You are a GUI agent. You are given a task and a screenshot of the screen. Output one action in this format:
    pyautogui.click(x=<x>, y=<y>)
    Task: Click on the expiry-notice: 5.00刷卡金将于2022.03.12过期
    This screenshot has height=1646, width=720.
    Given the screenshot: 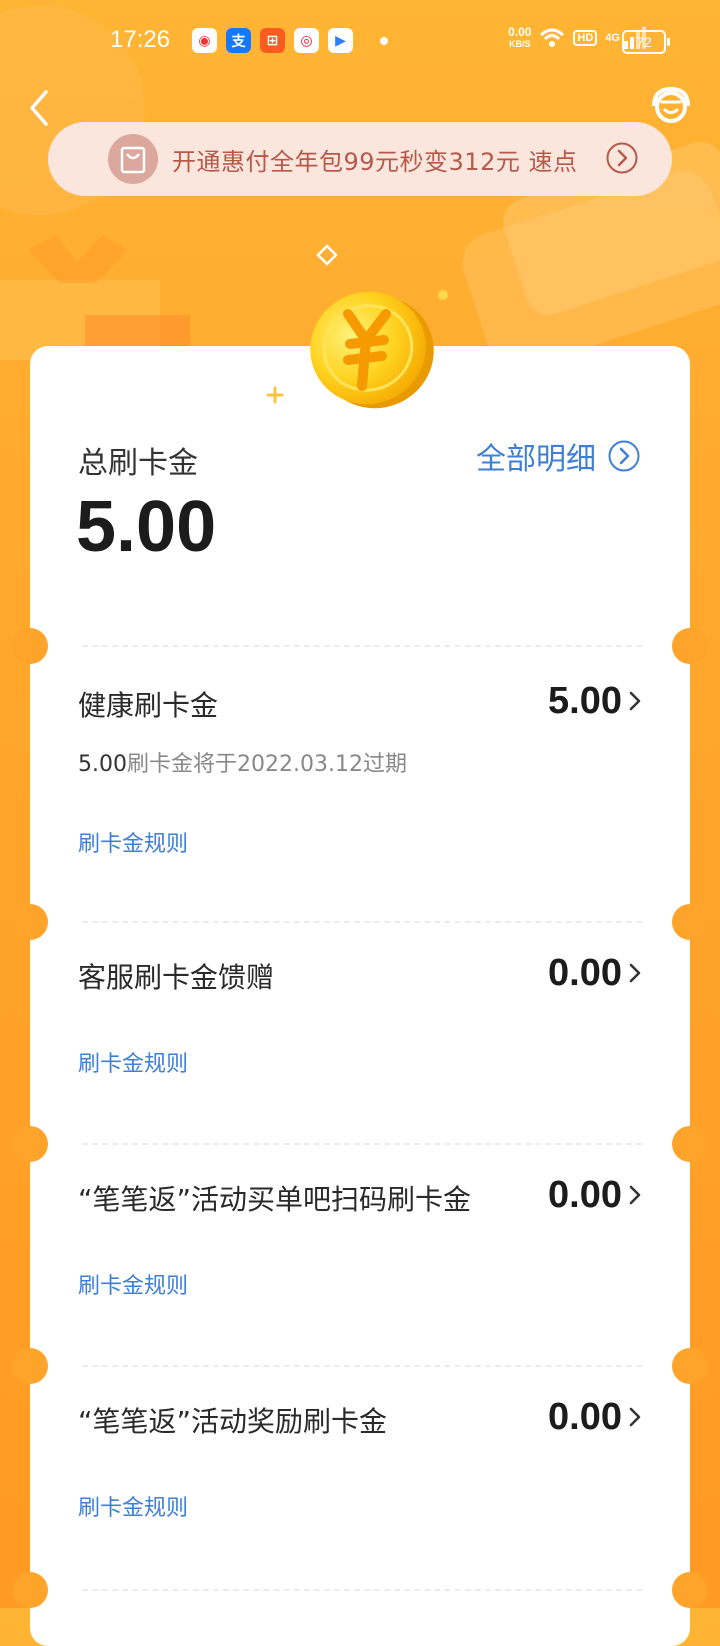 What is the action you would take?
    pyautogui.click(x=242, y=762)
    